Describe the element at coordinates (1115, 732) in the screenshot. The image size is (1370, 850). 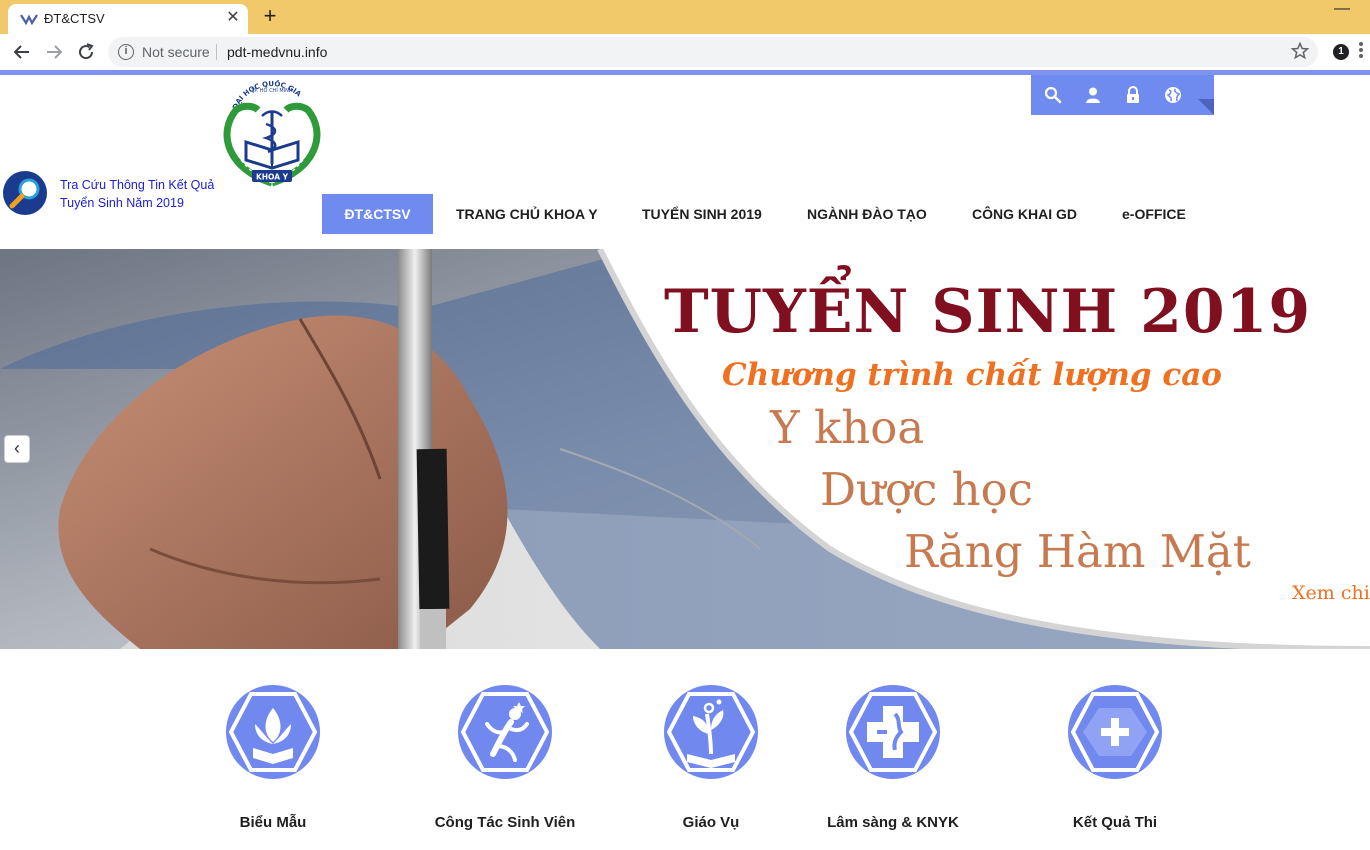
I see `plus-icon` at that location.